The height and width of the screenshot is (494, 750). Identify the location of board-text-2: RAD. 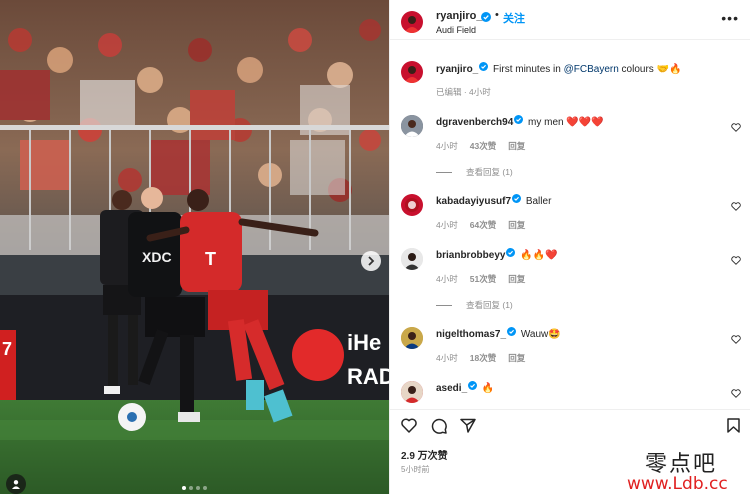
(368, 376).